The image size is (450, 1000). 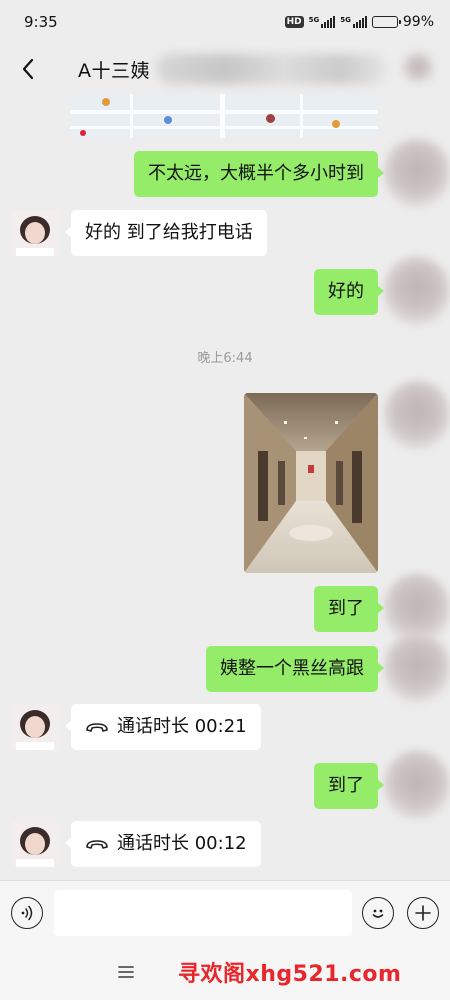 I want to click on menu-icon, so click(x=126, y=972).